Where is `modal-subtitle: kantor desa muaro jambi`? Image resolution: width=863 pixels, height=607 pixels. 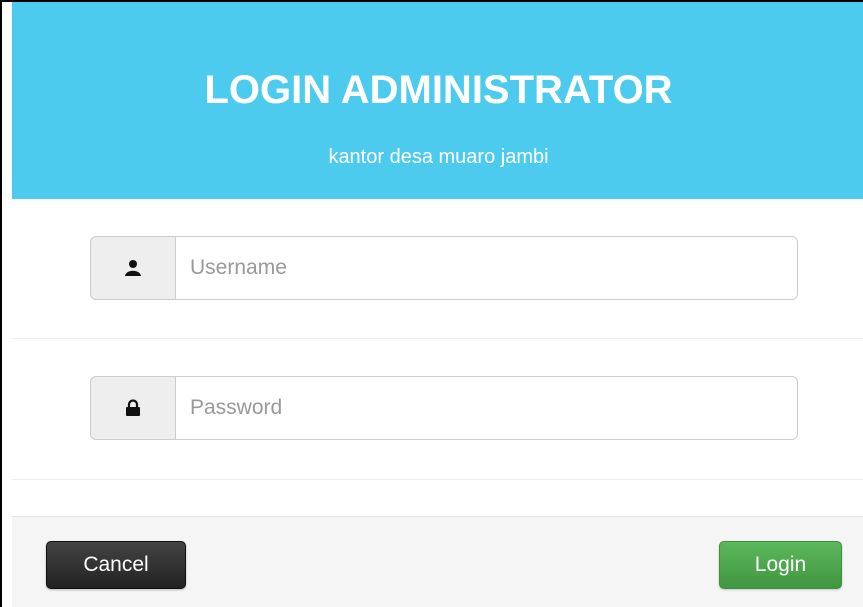
modal-subtitle: kantor desa muaro jambi is located at coordinates (438, 157).